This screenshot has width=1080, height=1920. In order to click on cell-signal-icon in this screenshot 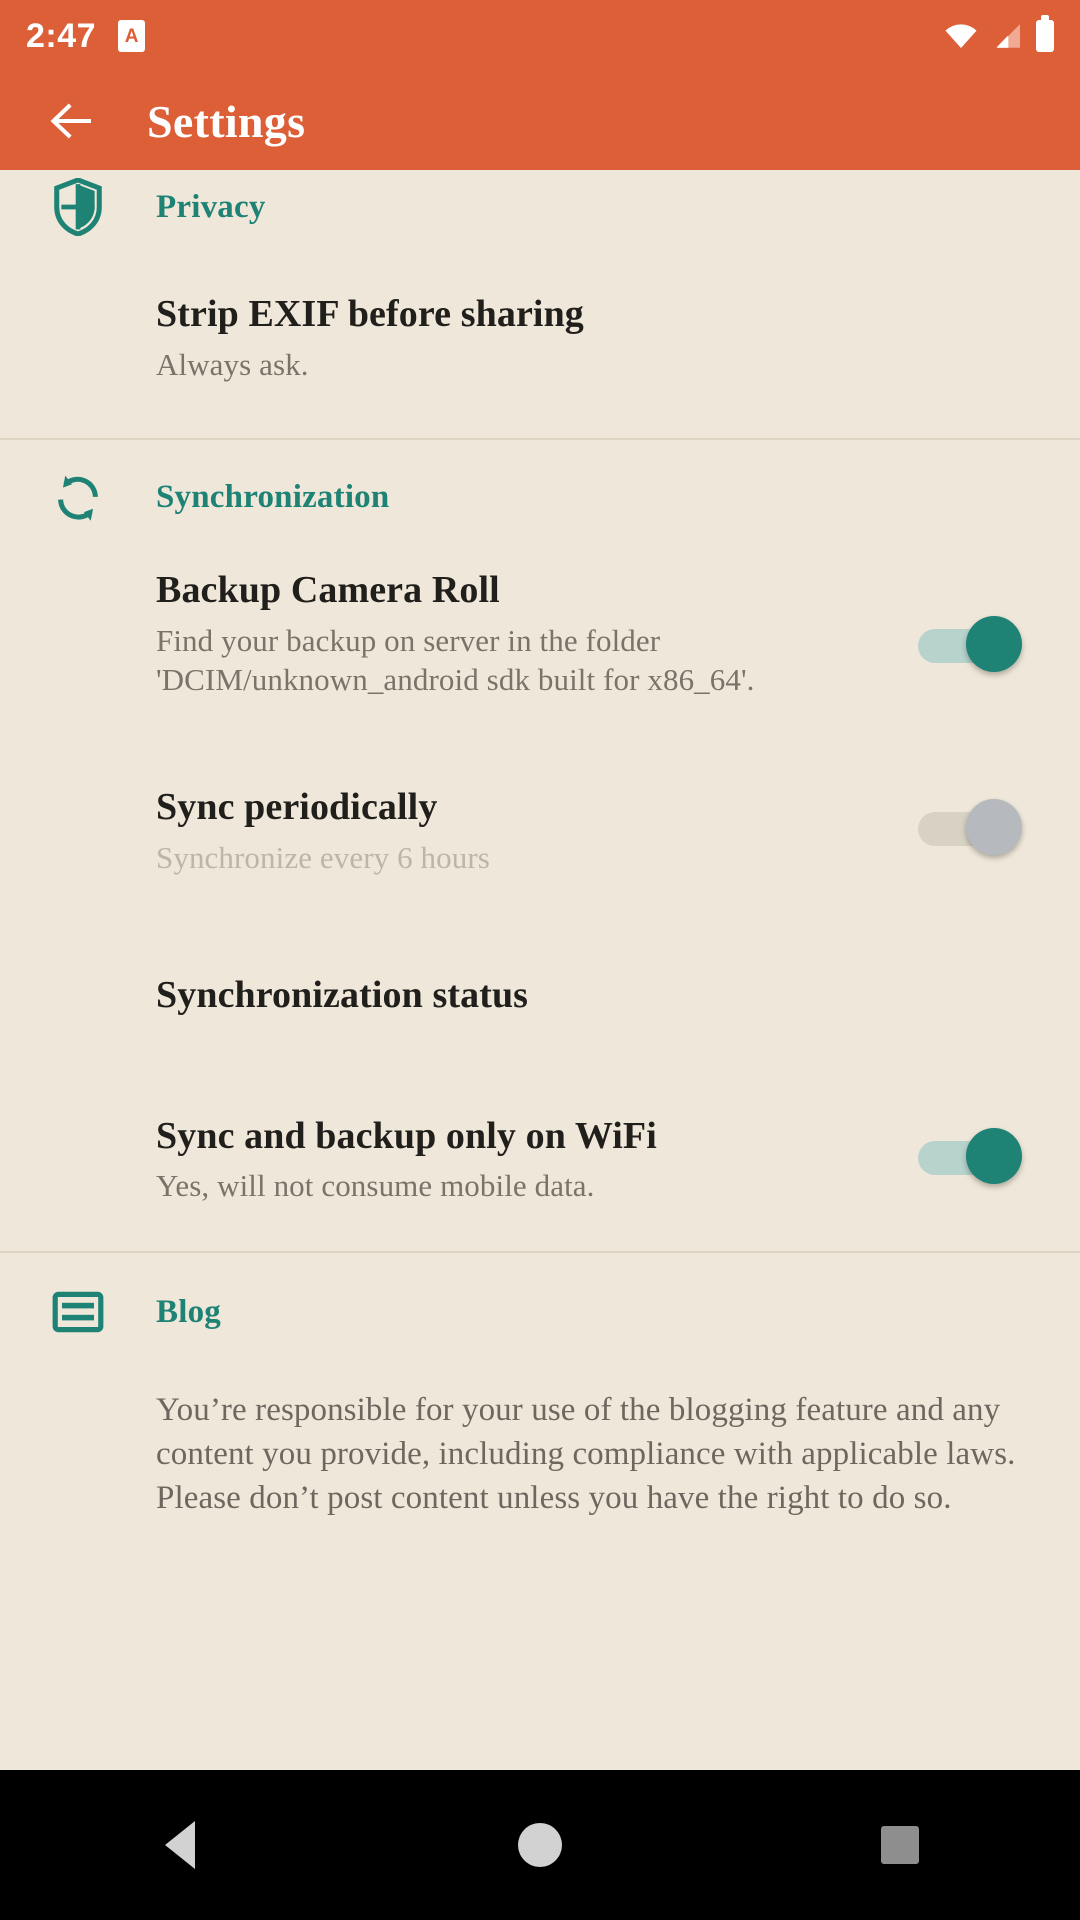, I will do `click(1008, 36)`.